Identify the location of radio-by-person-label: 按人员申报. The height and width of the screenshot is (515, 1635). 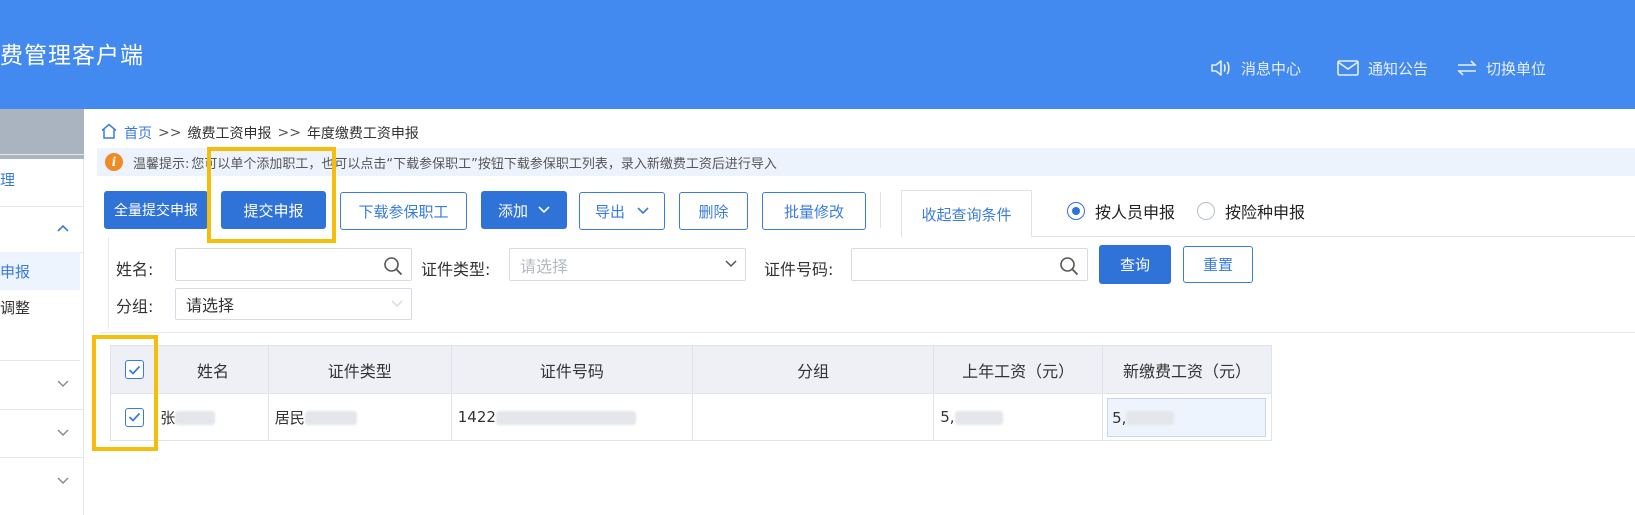
(1135, 212).